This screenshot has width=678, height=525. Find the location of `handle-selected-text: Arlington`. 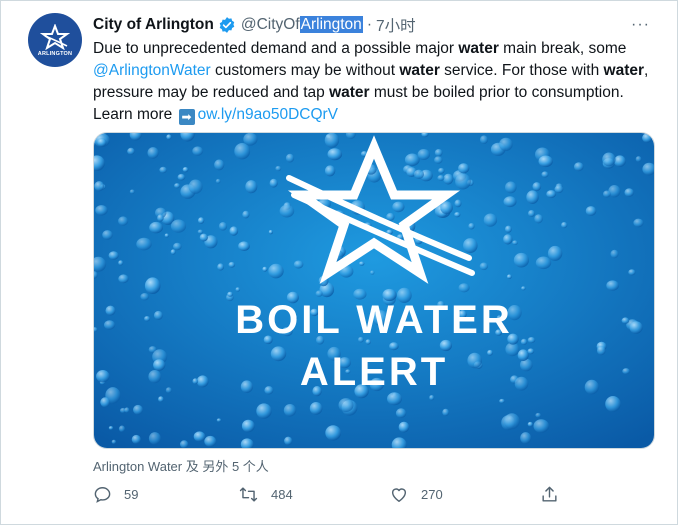

handle-selected-text: Arlington is located at coordinates (331, 24).